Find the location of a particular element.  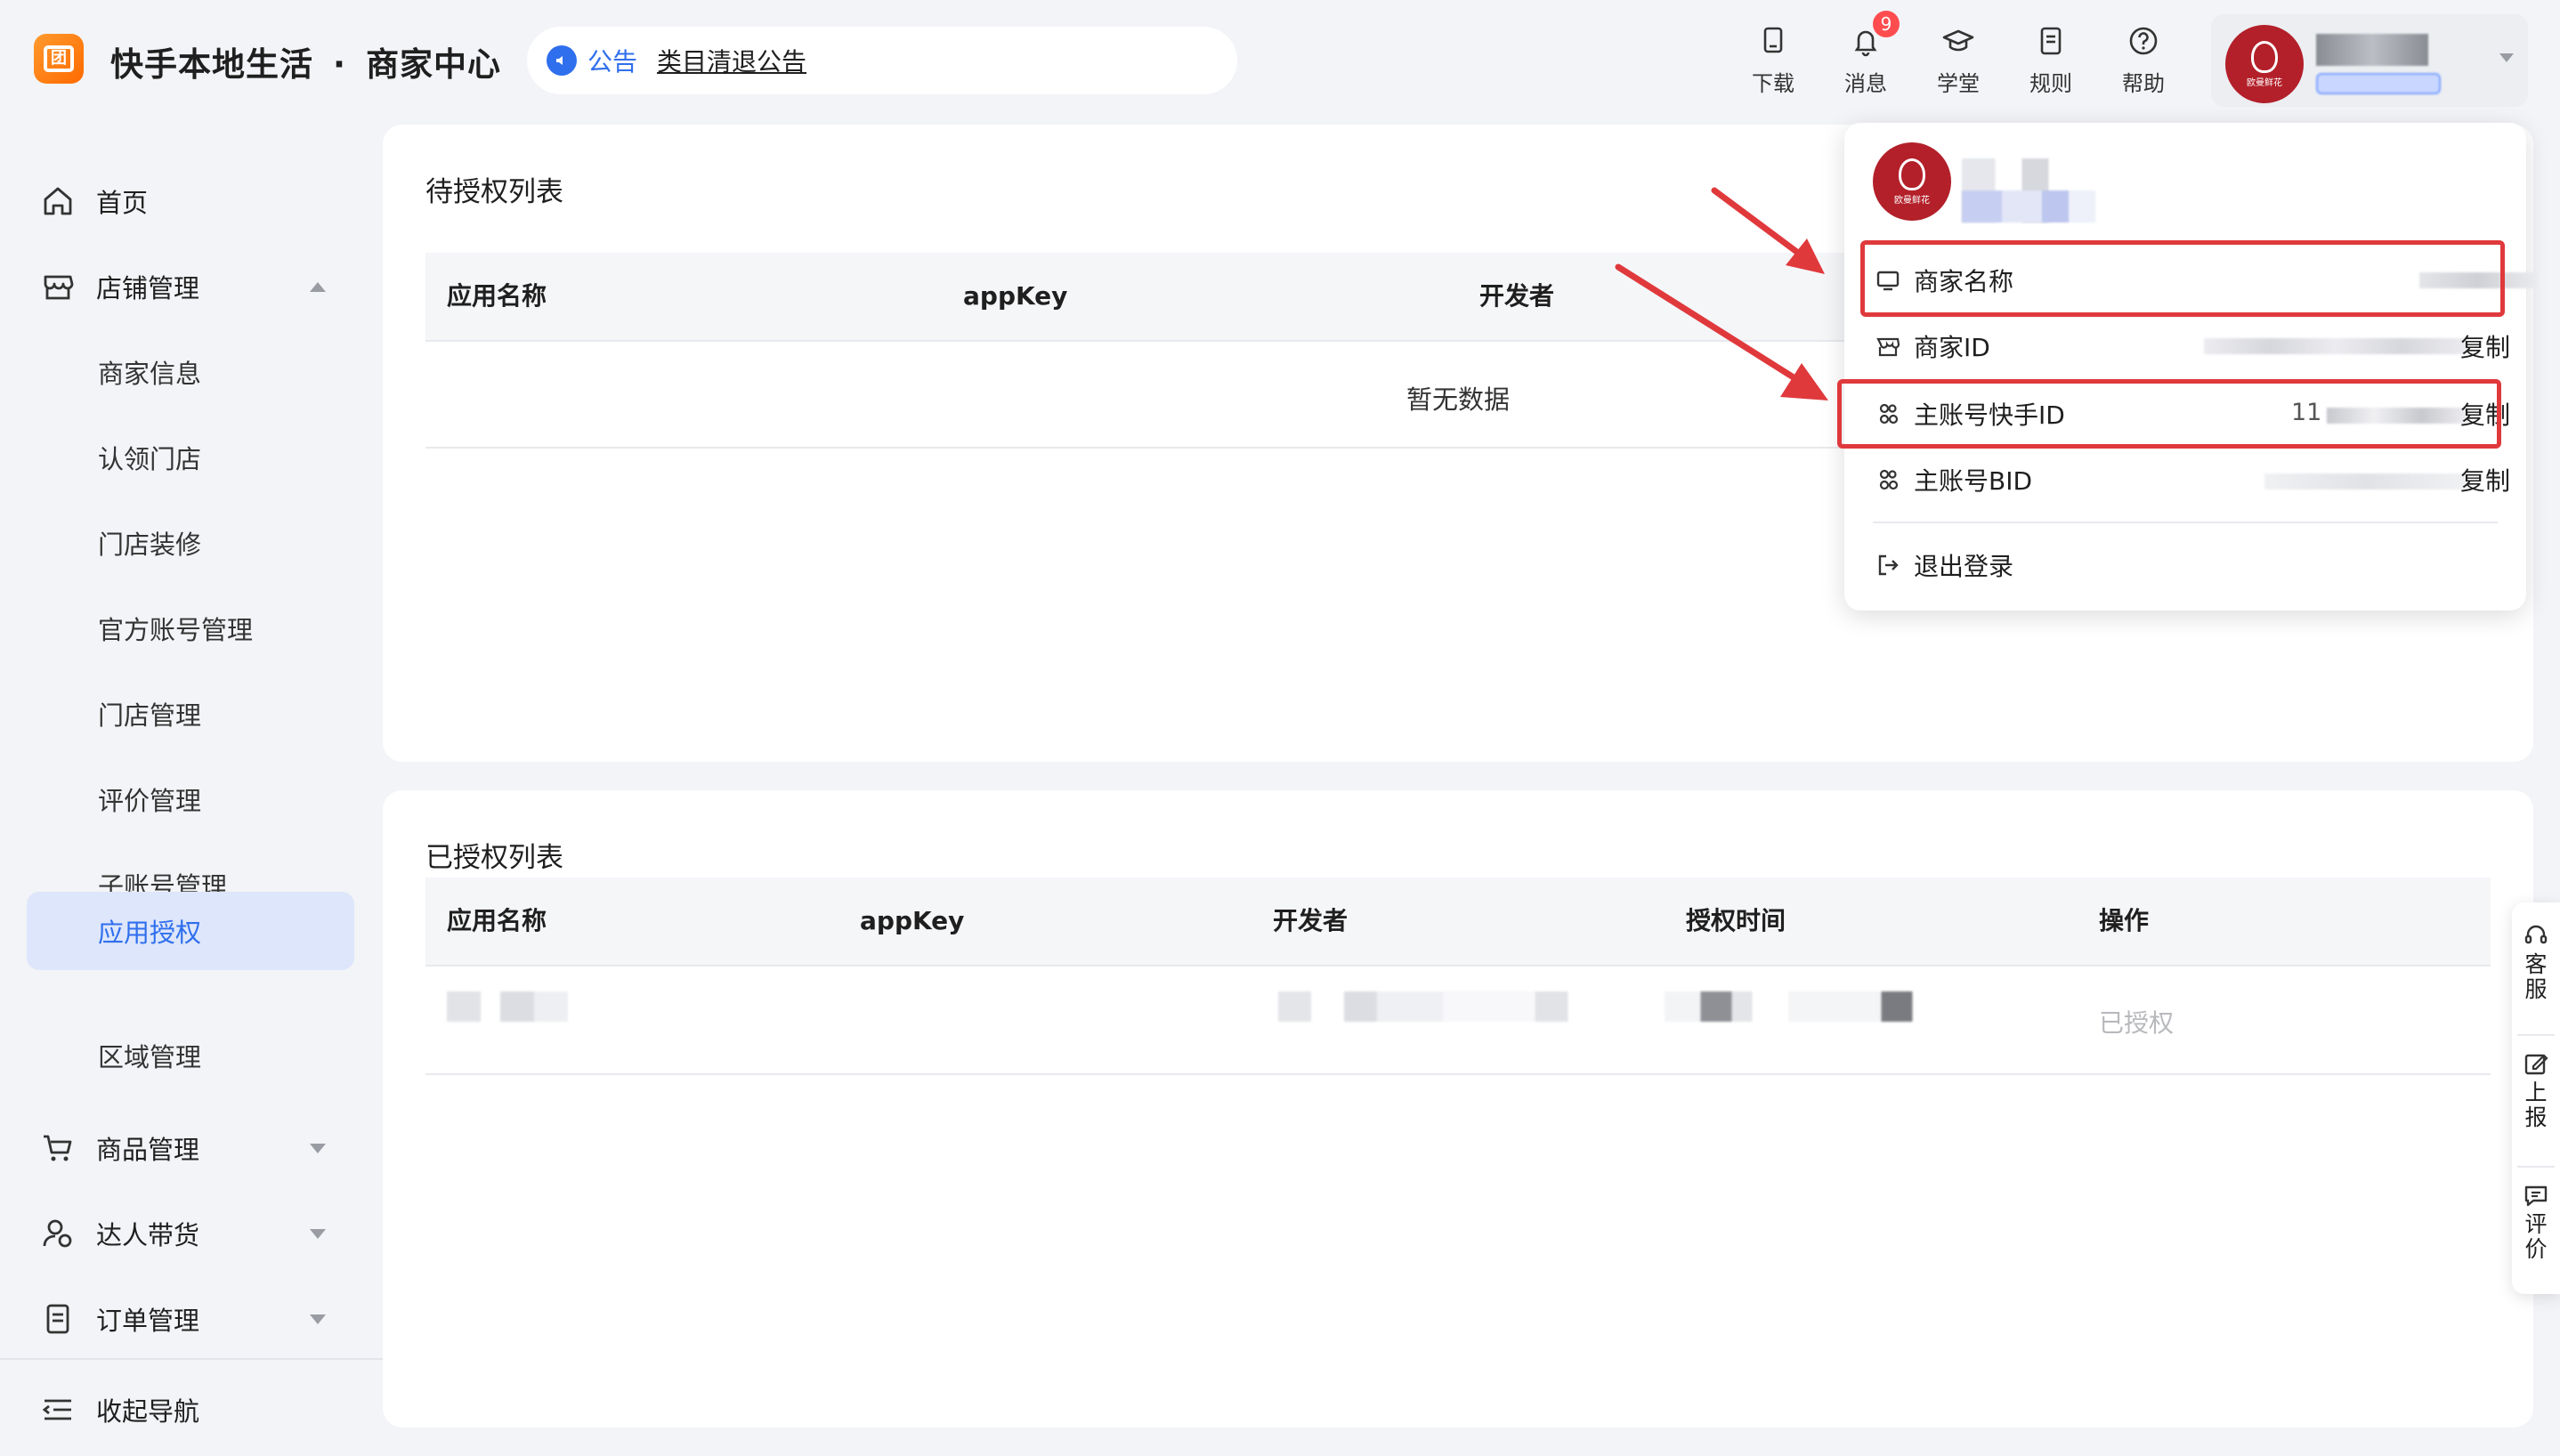

sidebar-item-label: 认领门店 is located at coordinates (150, 459).